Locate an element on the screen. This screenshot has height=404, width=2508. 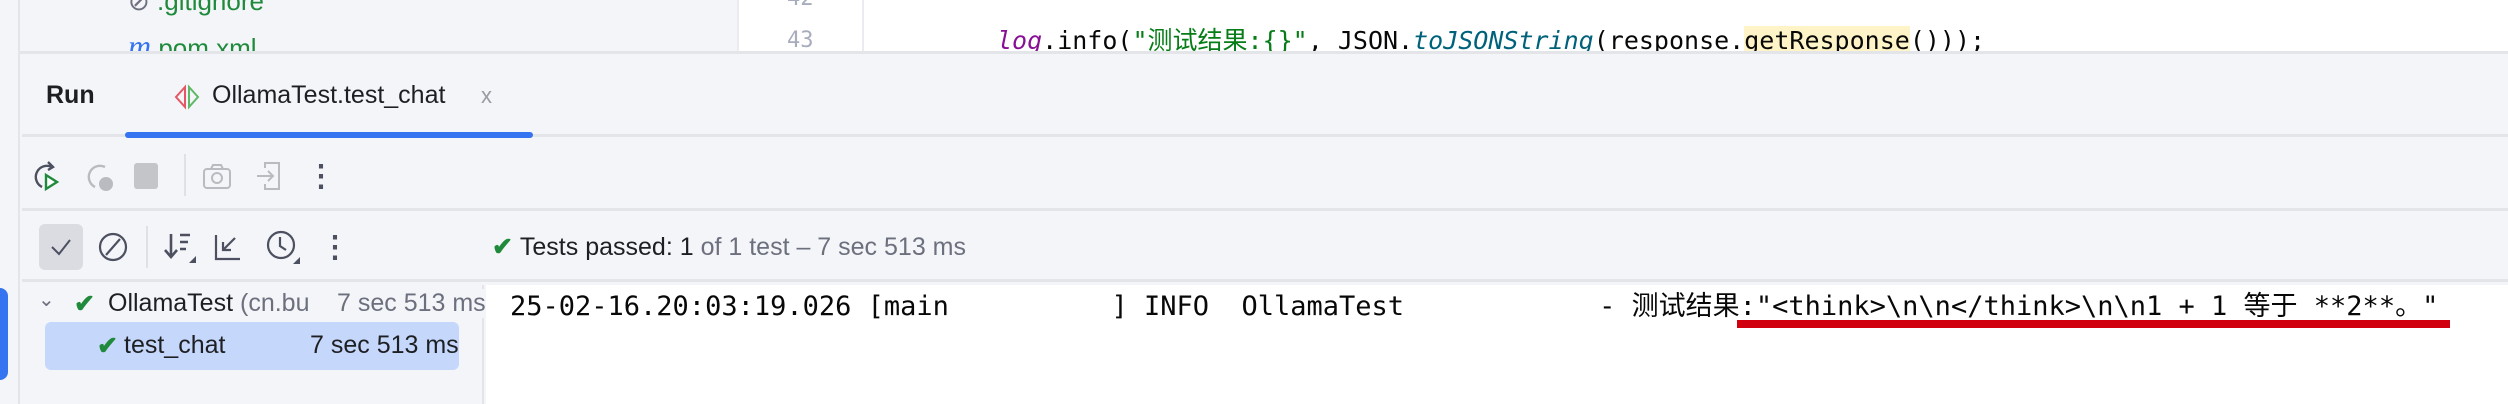
tab-close-button: x is located at coordinates (486, 96).